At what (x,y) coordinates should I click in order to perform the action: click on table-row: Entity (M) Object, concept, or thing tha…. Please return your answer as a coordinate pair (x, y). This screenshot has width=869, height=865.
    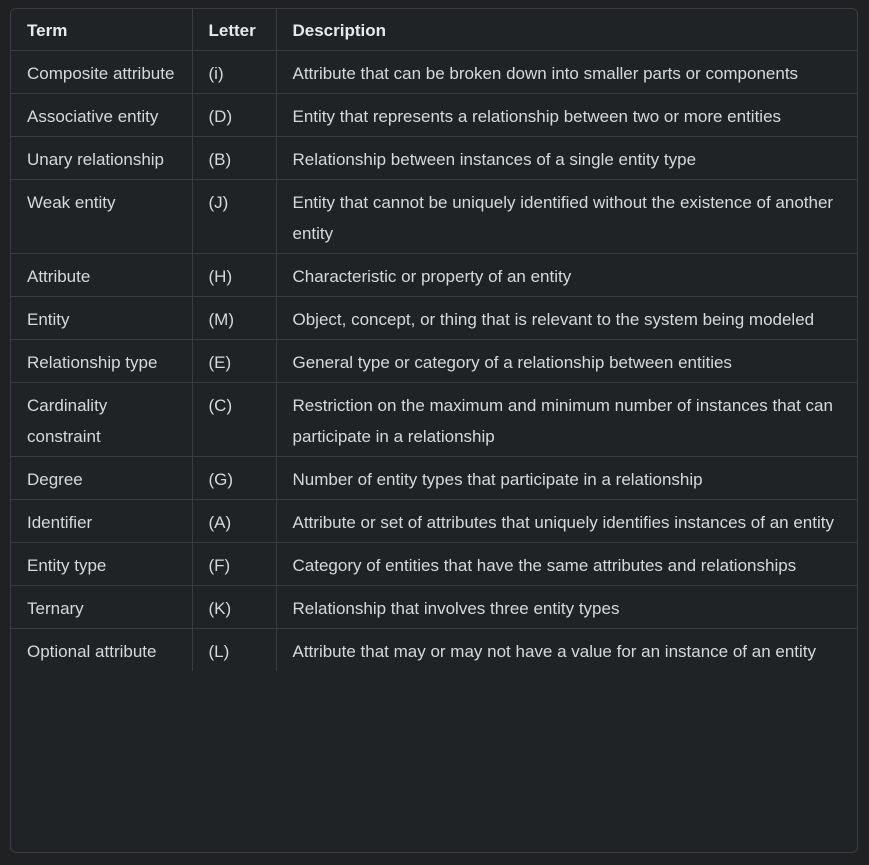
    Looking at the image, I should click on (434, 318).